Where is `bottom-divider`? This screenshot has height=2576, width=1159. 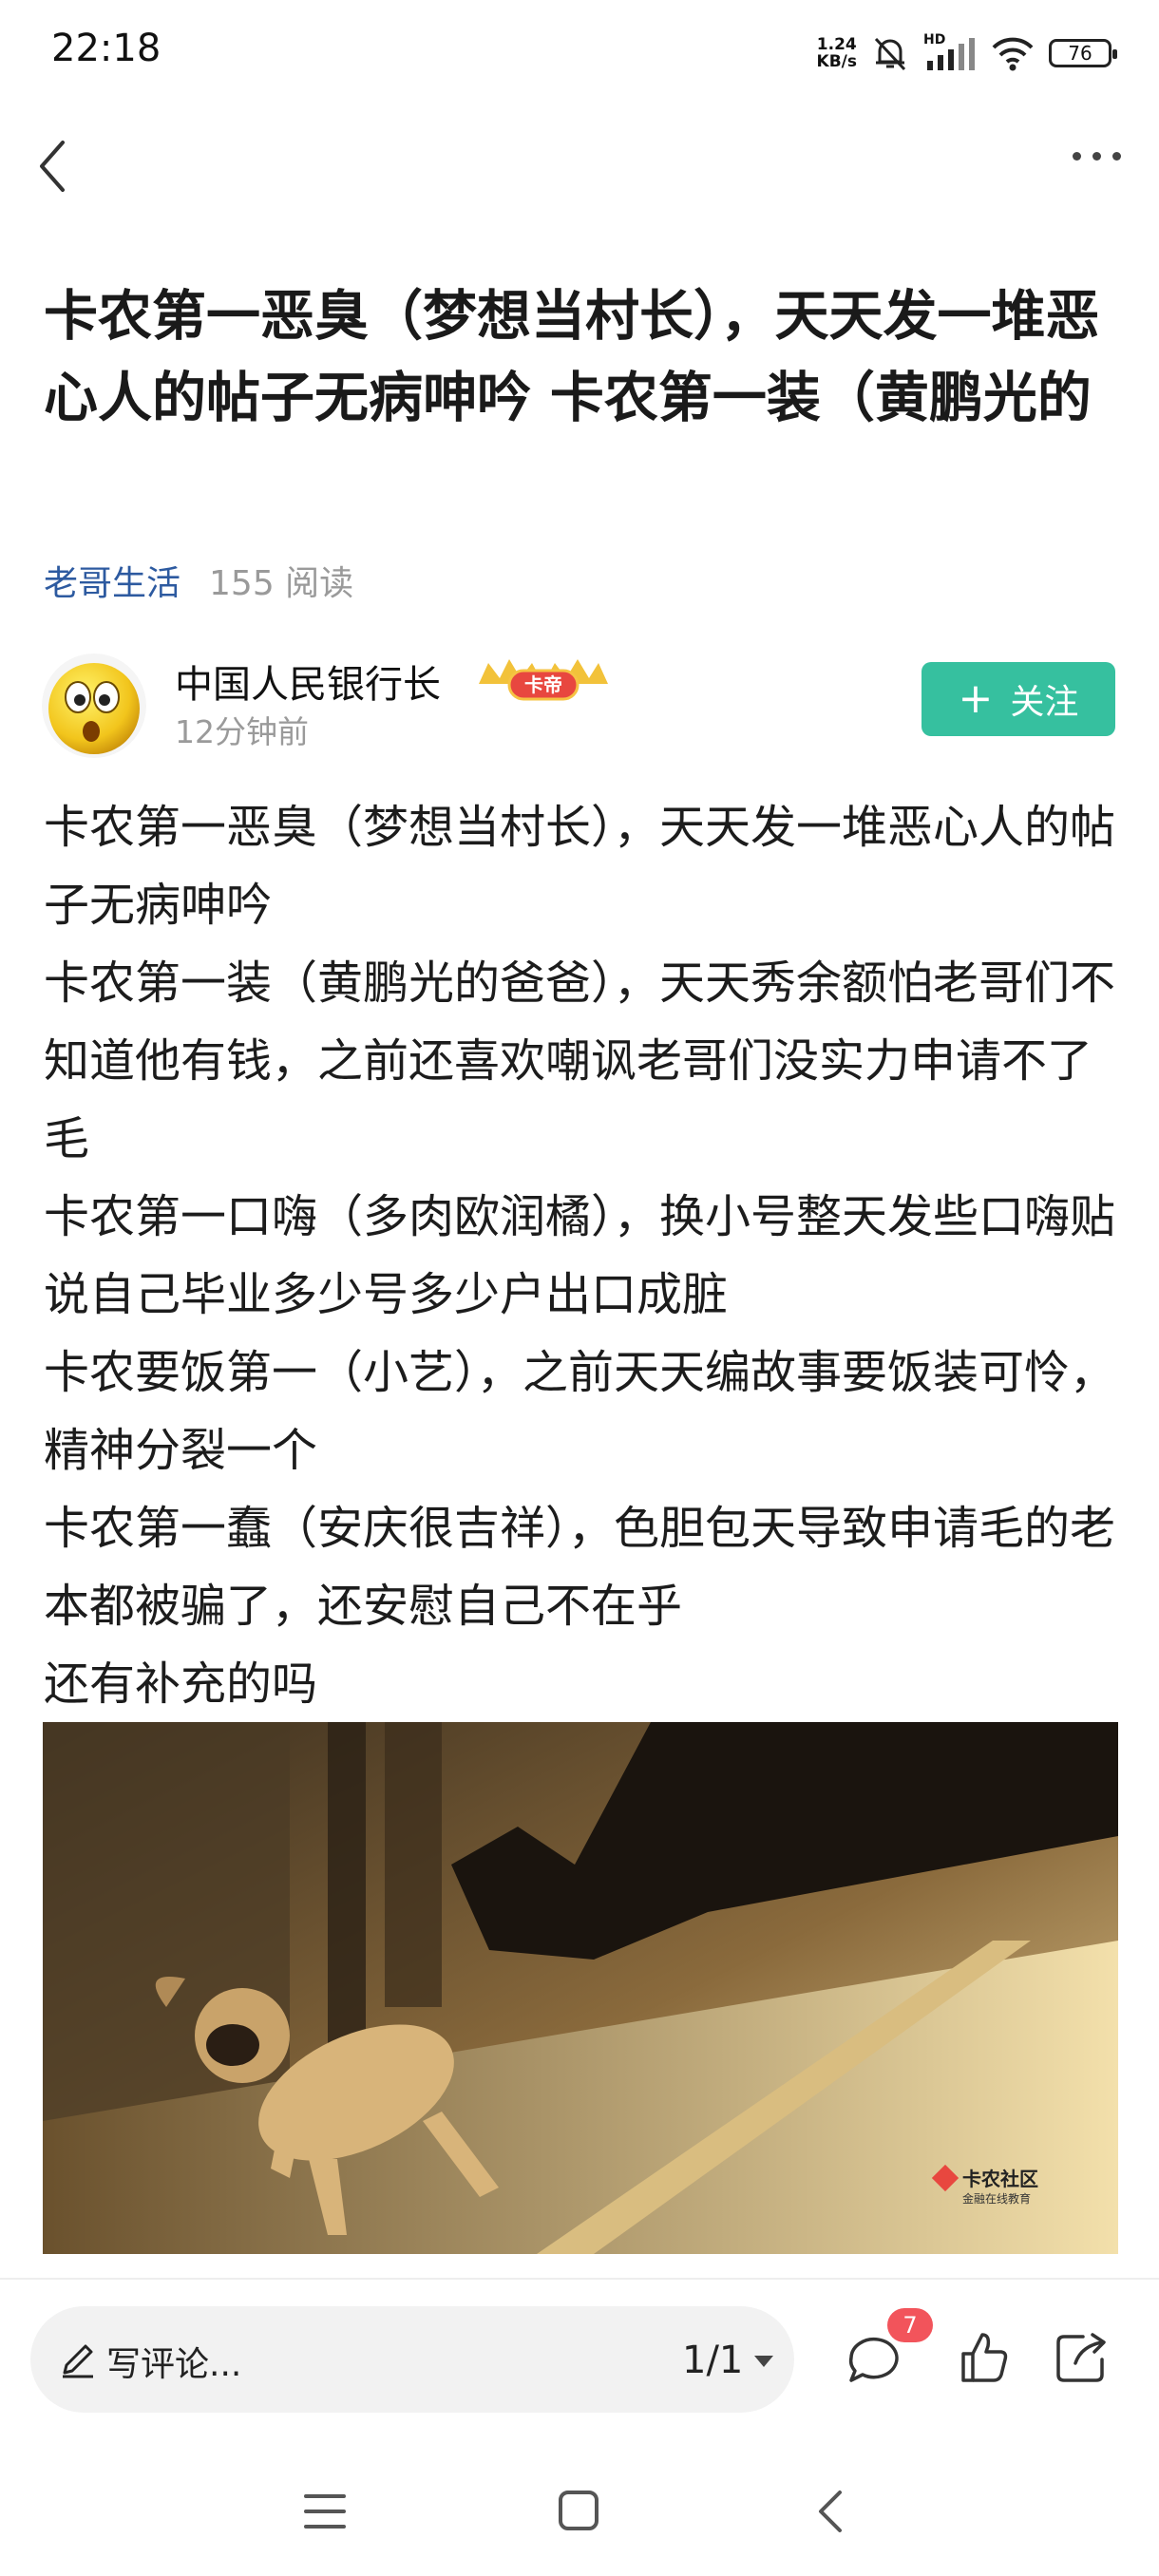 bottom-divider is located at coordinates (579, 2279).